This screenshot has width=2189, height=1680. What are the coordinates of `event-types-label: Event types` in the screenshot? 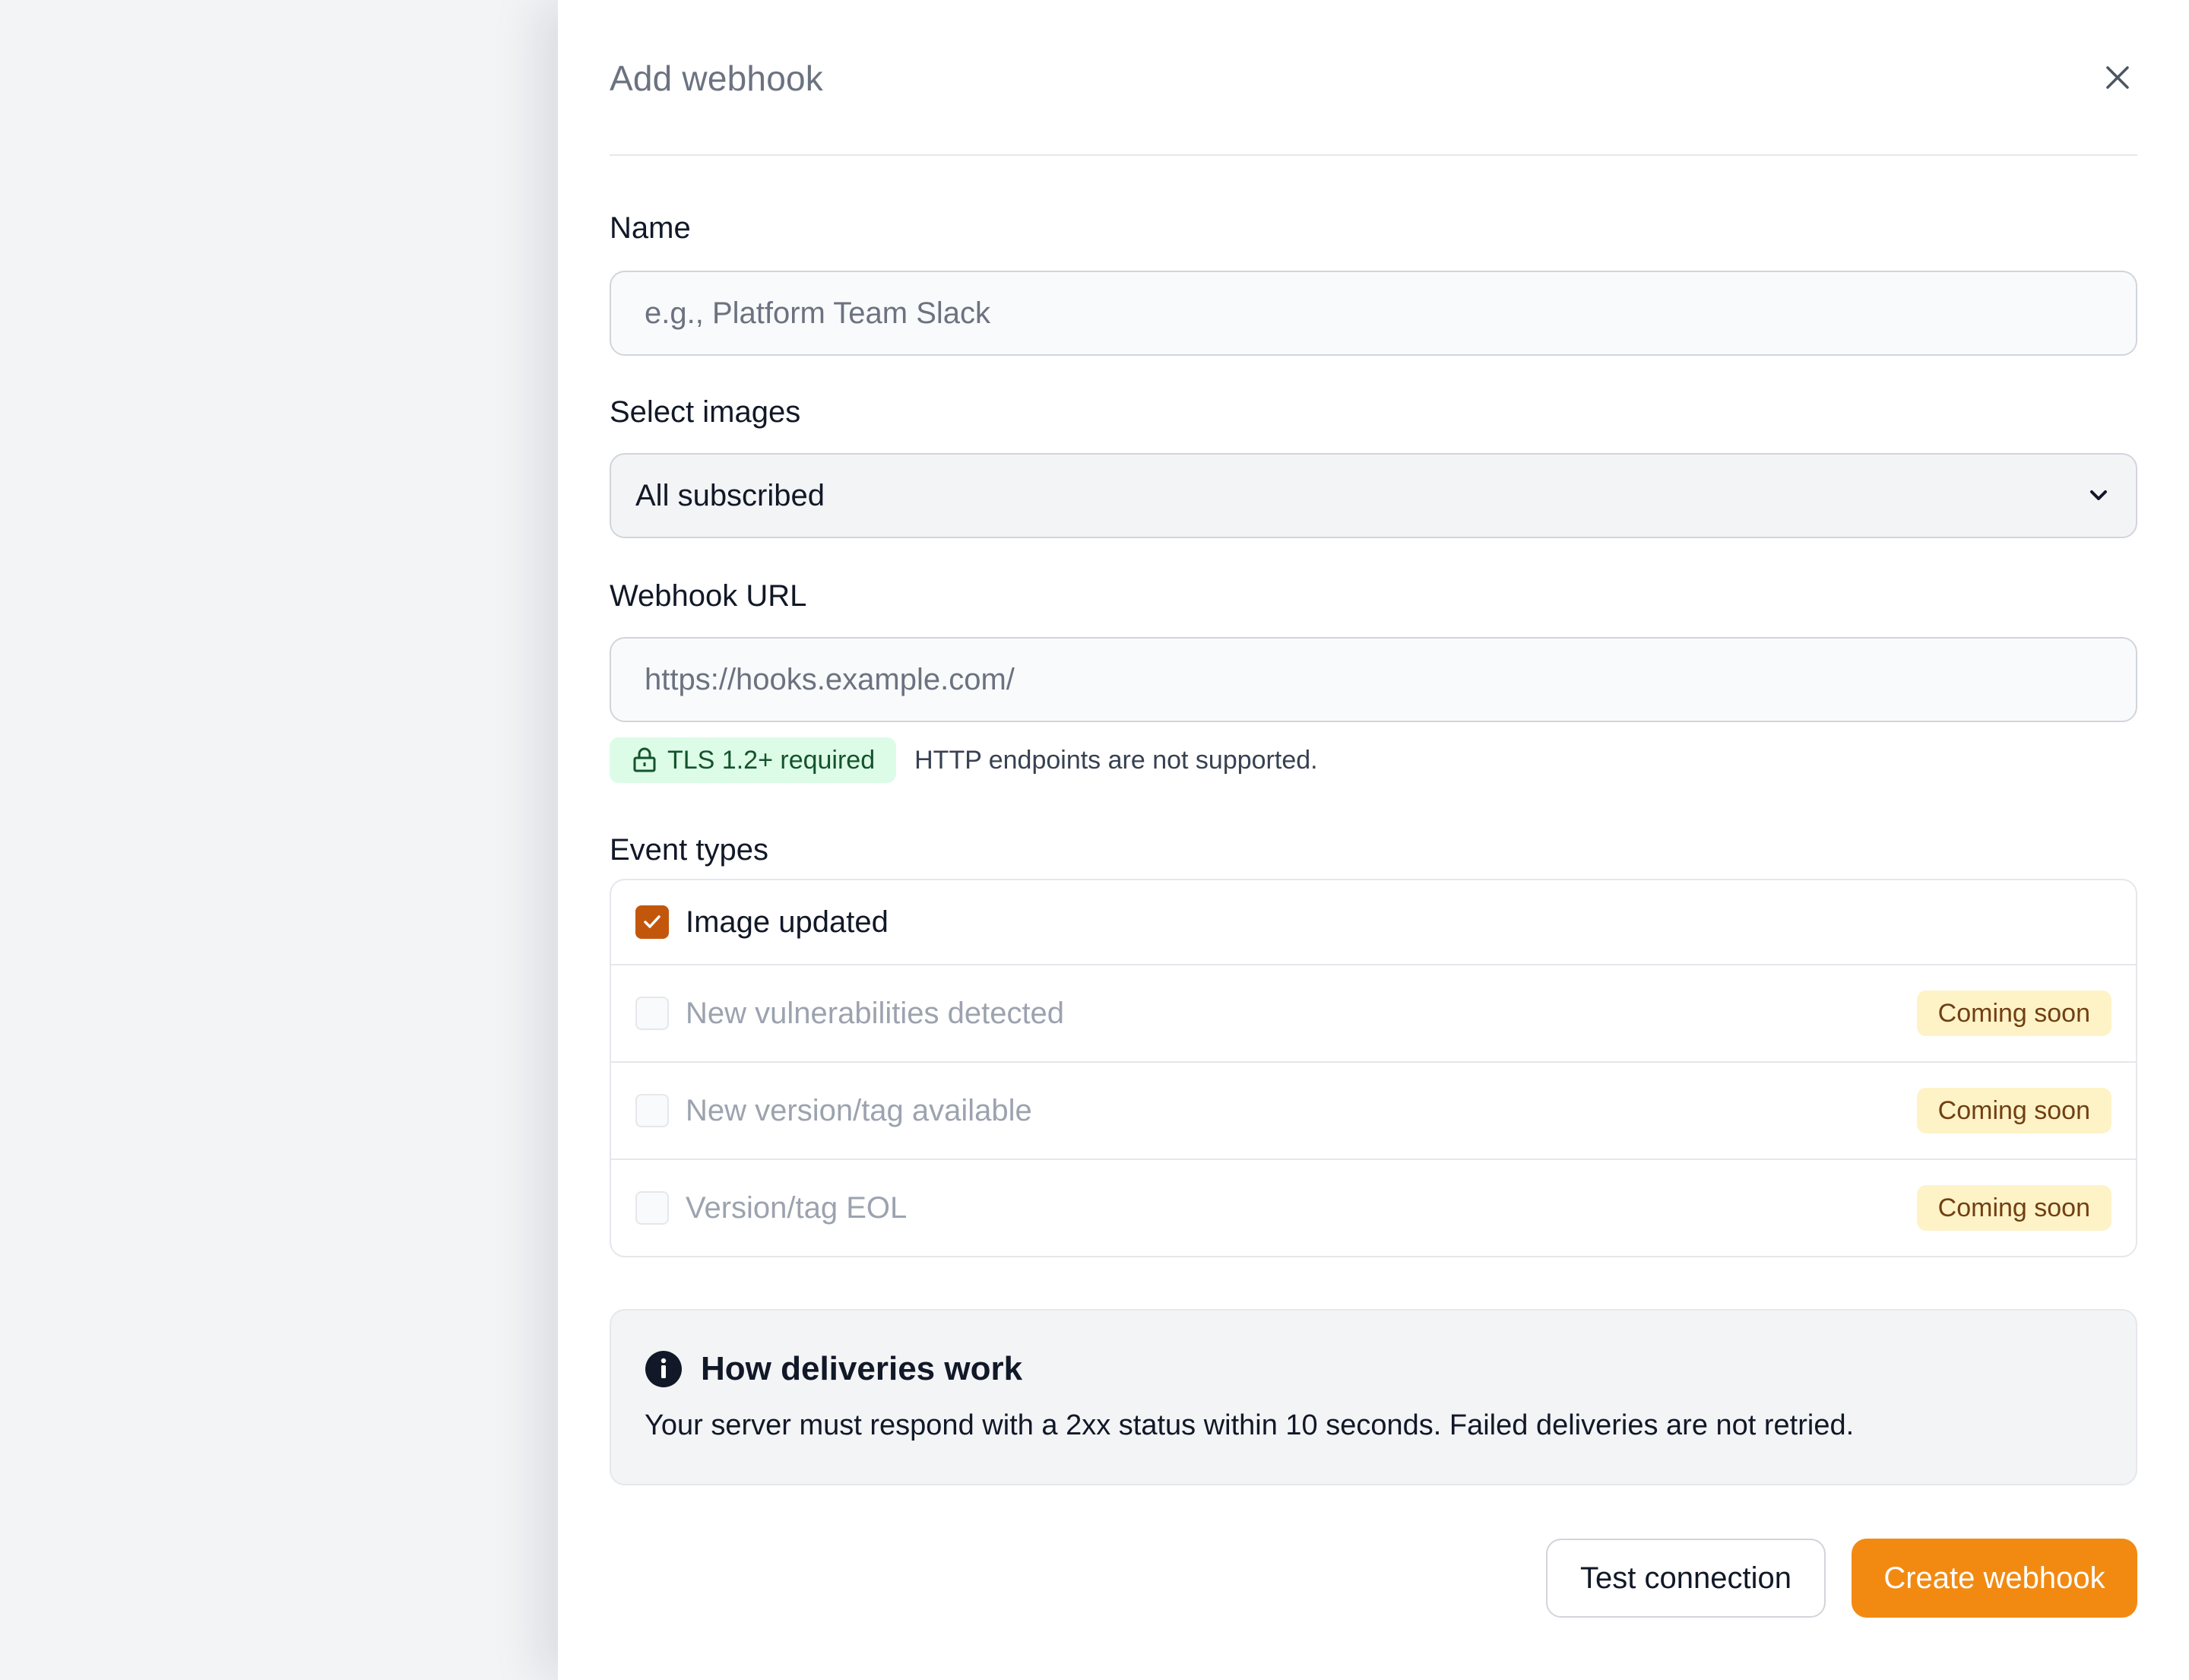 It's located at (689, 850).